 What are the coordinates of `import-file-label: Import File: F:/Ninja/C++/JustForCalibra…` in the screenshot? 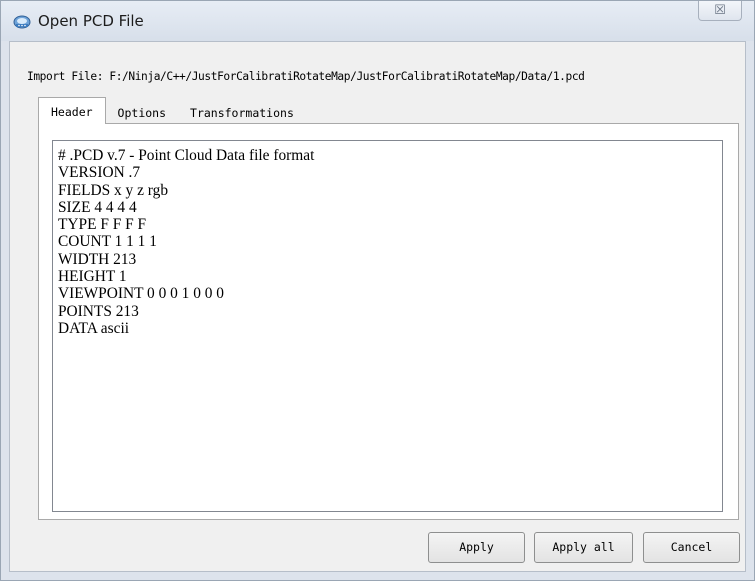 It's located at (306, 76).